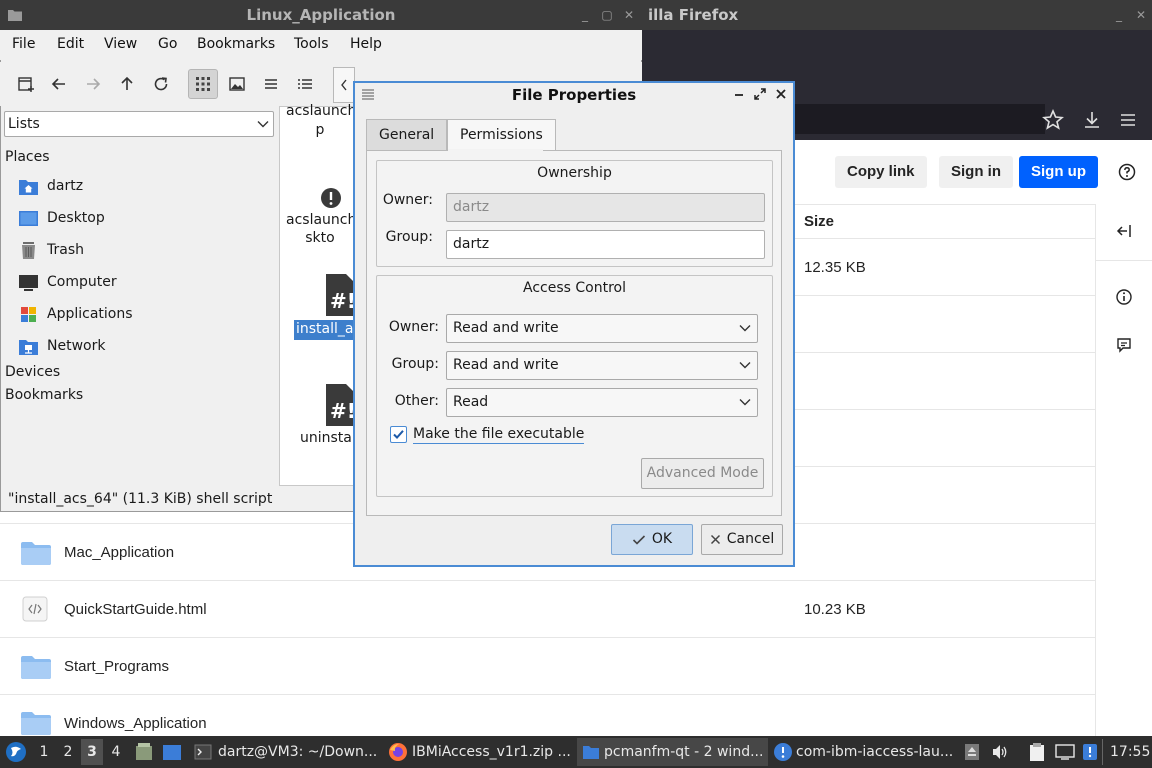  Describe the element at coordinates (1037, 752) in the screenshot. I see `clipboard-icon` at that location.